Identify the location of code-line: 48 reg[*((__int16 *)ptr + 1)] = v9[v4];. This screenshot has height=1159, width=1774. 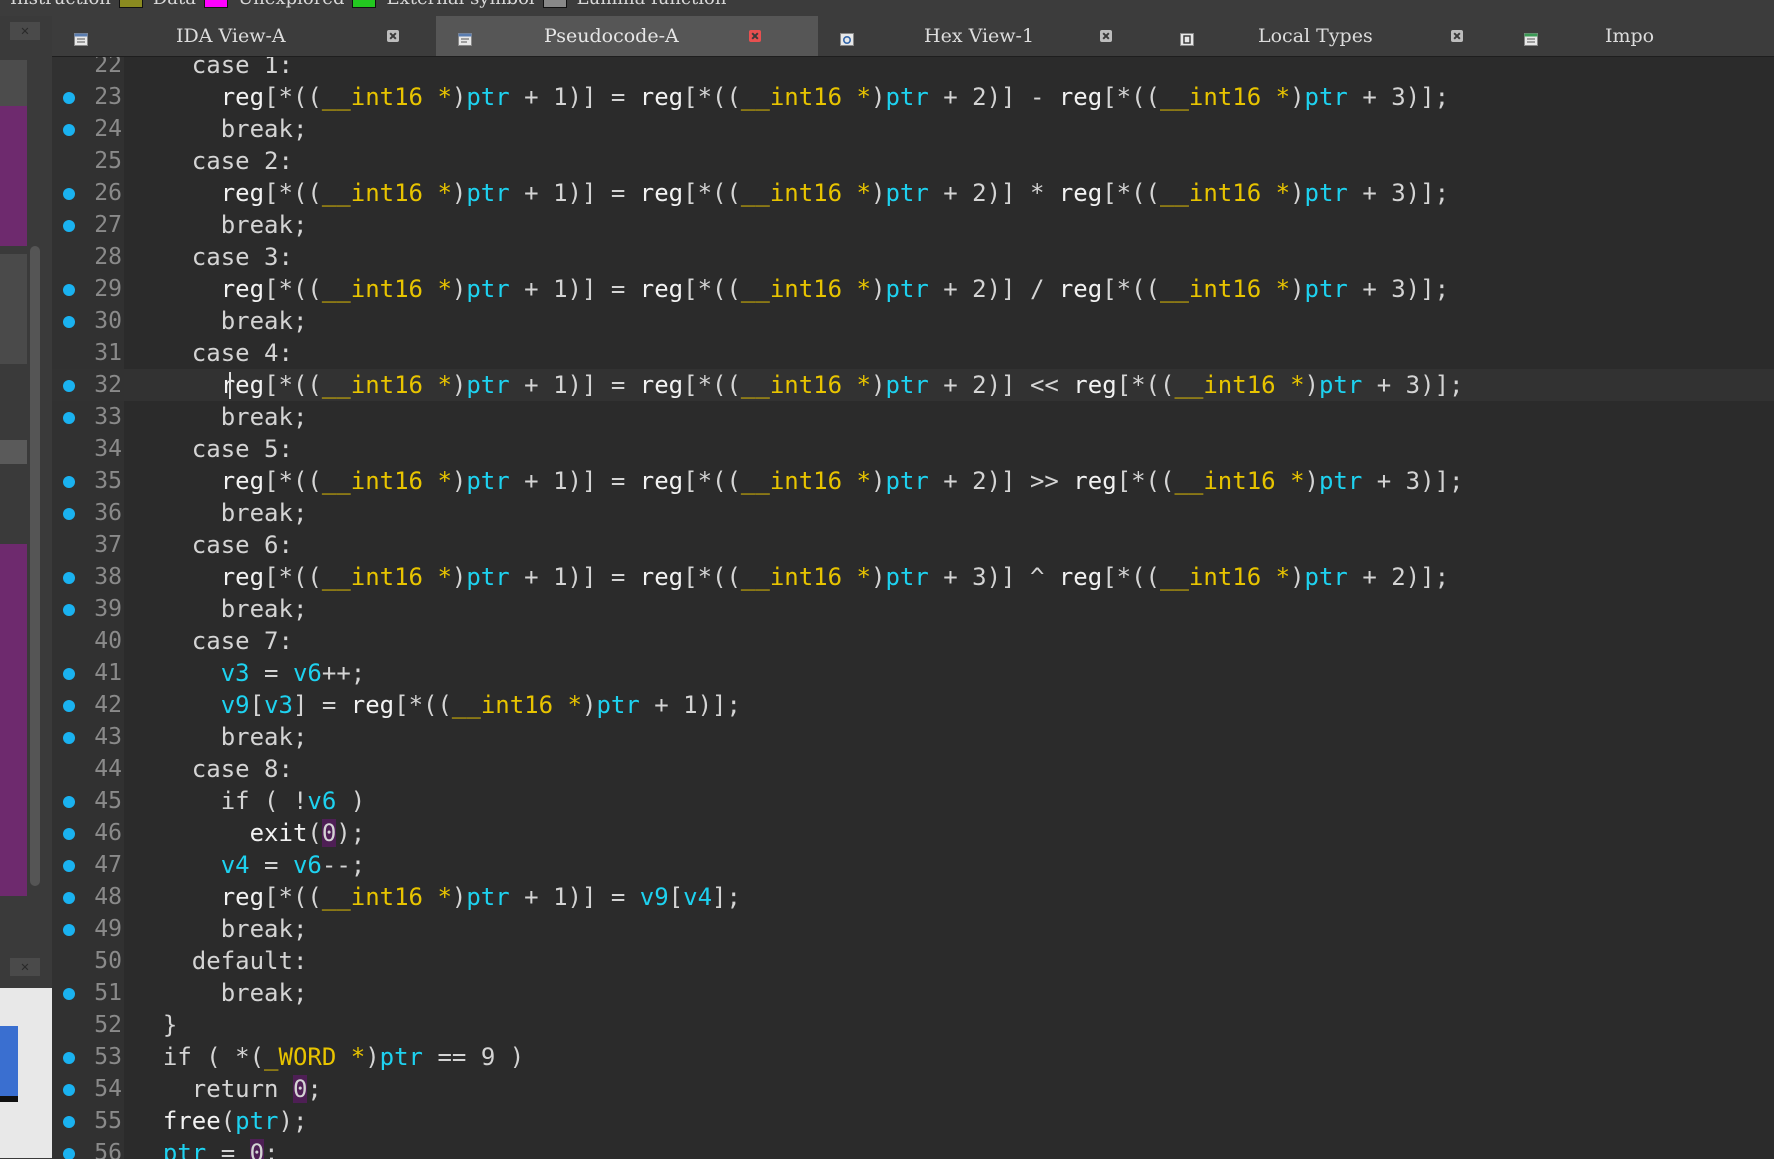
(913, 897).